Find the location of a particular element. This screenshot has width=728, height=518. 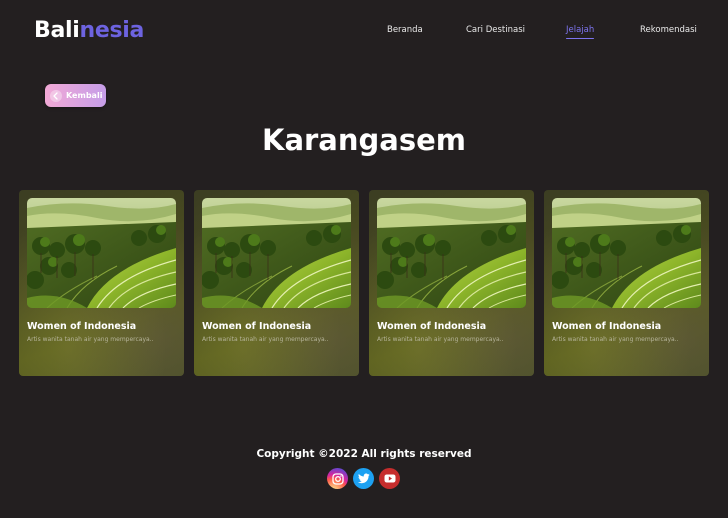

nav-item-cari-destinasi: Cari Destinasi is located at coordinates (495, 30).